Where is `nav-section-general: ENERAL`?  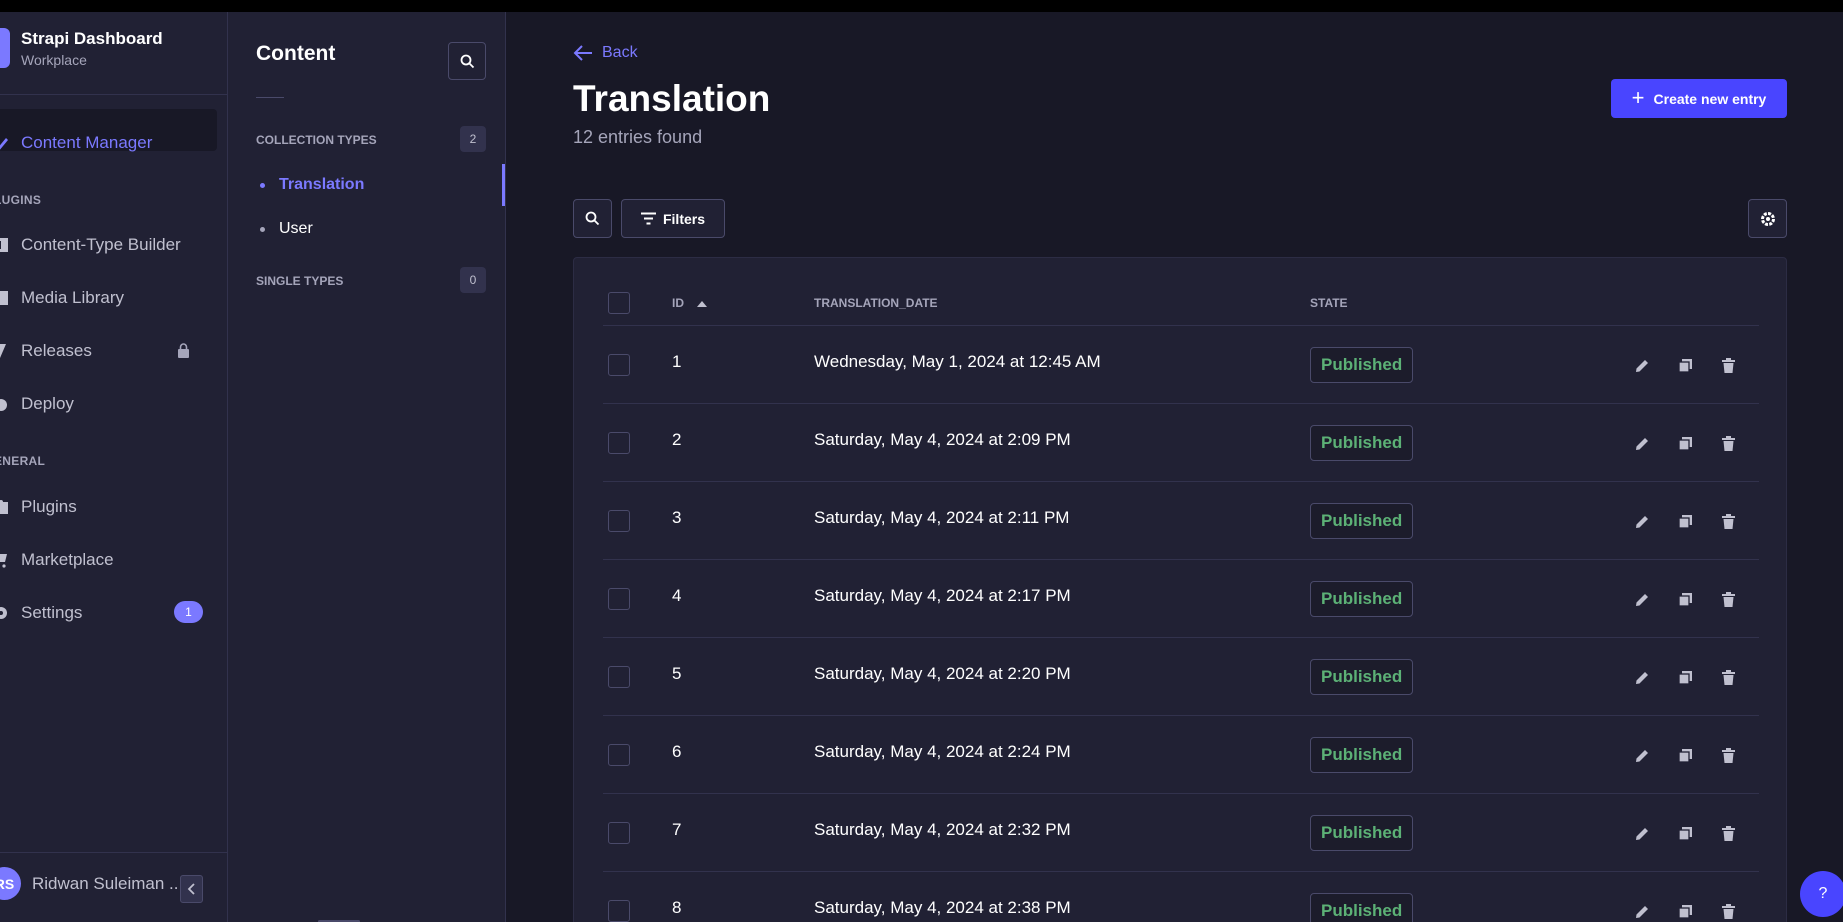 nav-section-general: ENERAL is located at coordinates (23, 461).